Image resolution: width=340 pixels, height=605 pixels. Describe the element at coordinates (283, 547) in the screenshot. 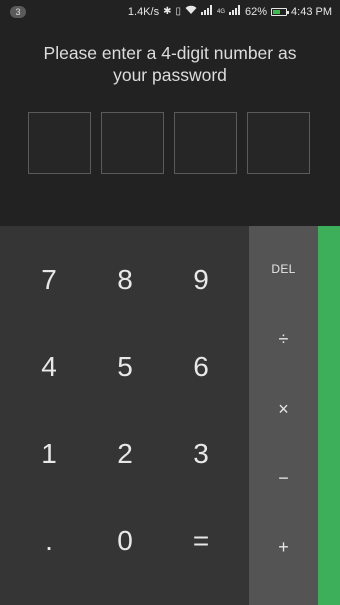

I see `plus-button: +` at that location.